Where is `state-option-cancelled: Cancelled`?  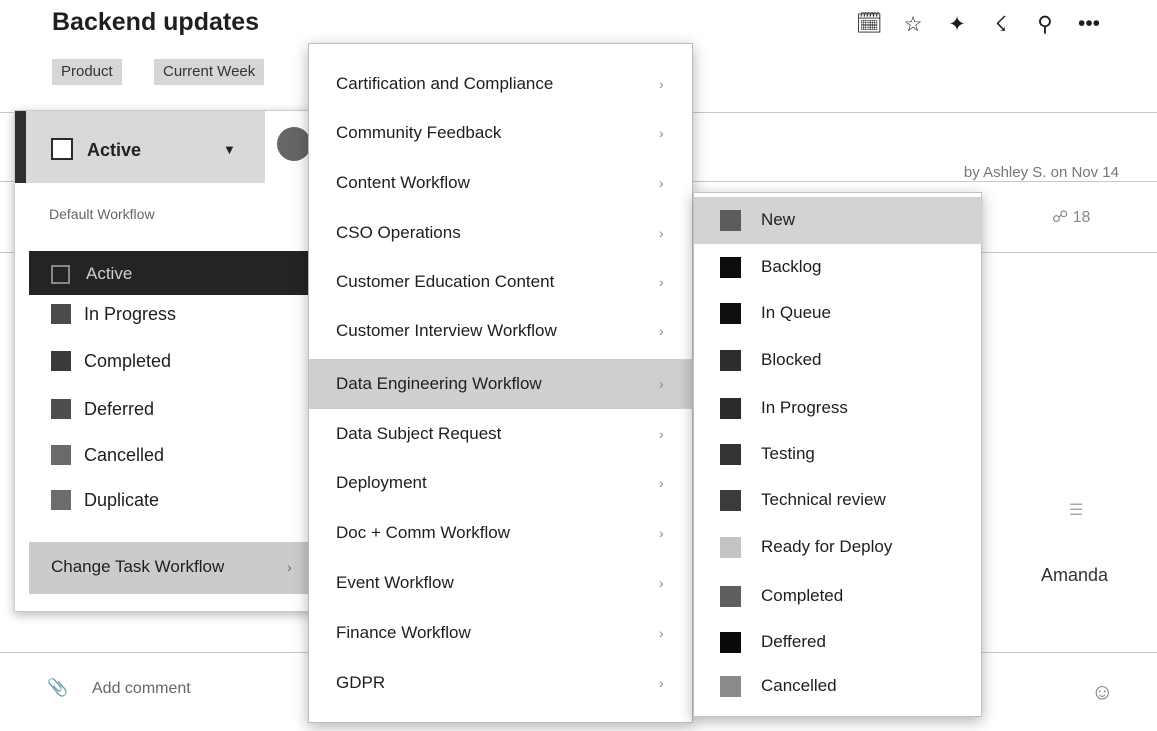
state-option-cancelled: Cancelled is located at coordinates (838, 686).